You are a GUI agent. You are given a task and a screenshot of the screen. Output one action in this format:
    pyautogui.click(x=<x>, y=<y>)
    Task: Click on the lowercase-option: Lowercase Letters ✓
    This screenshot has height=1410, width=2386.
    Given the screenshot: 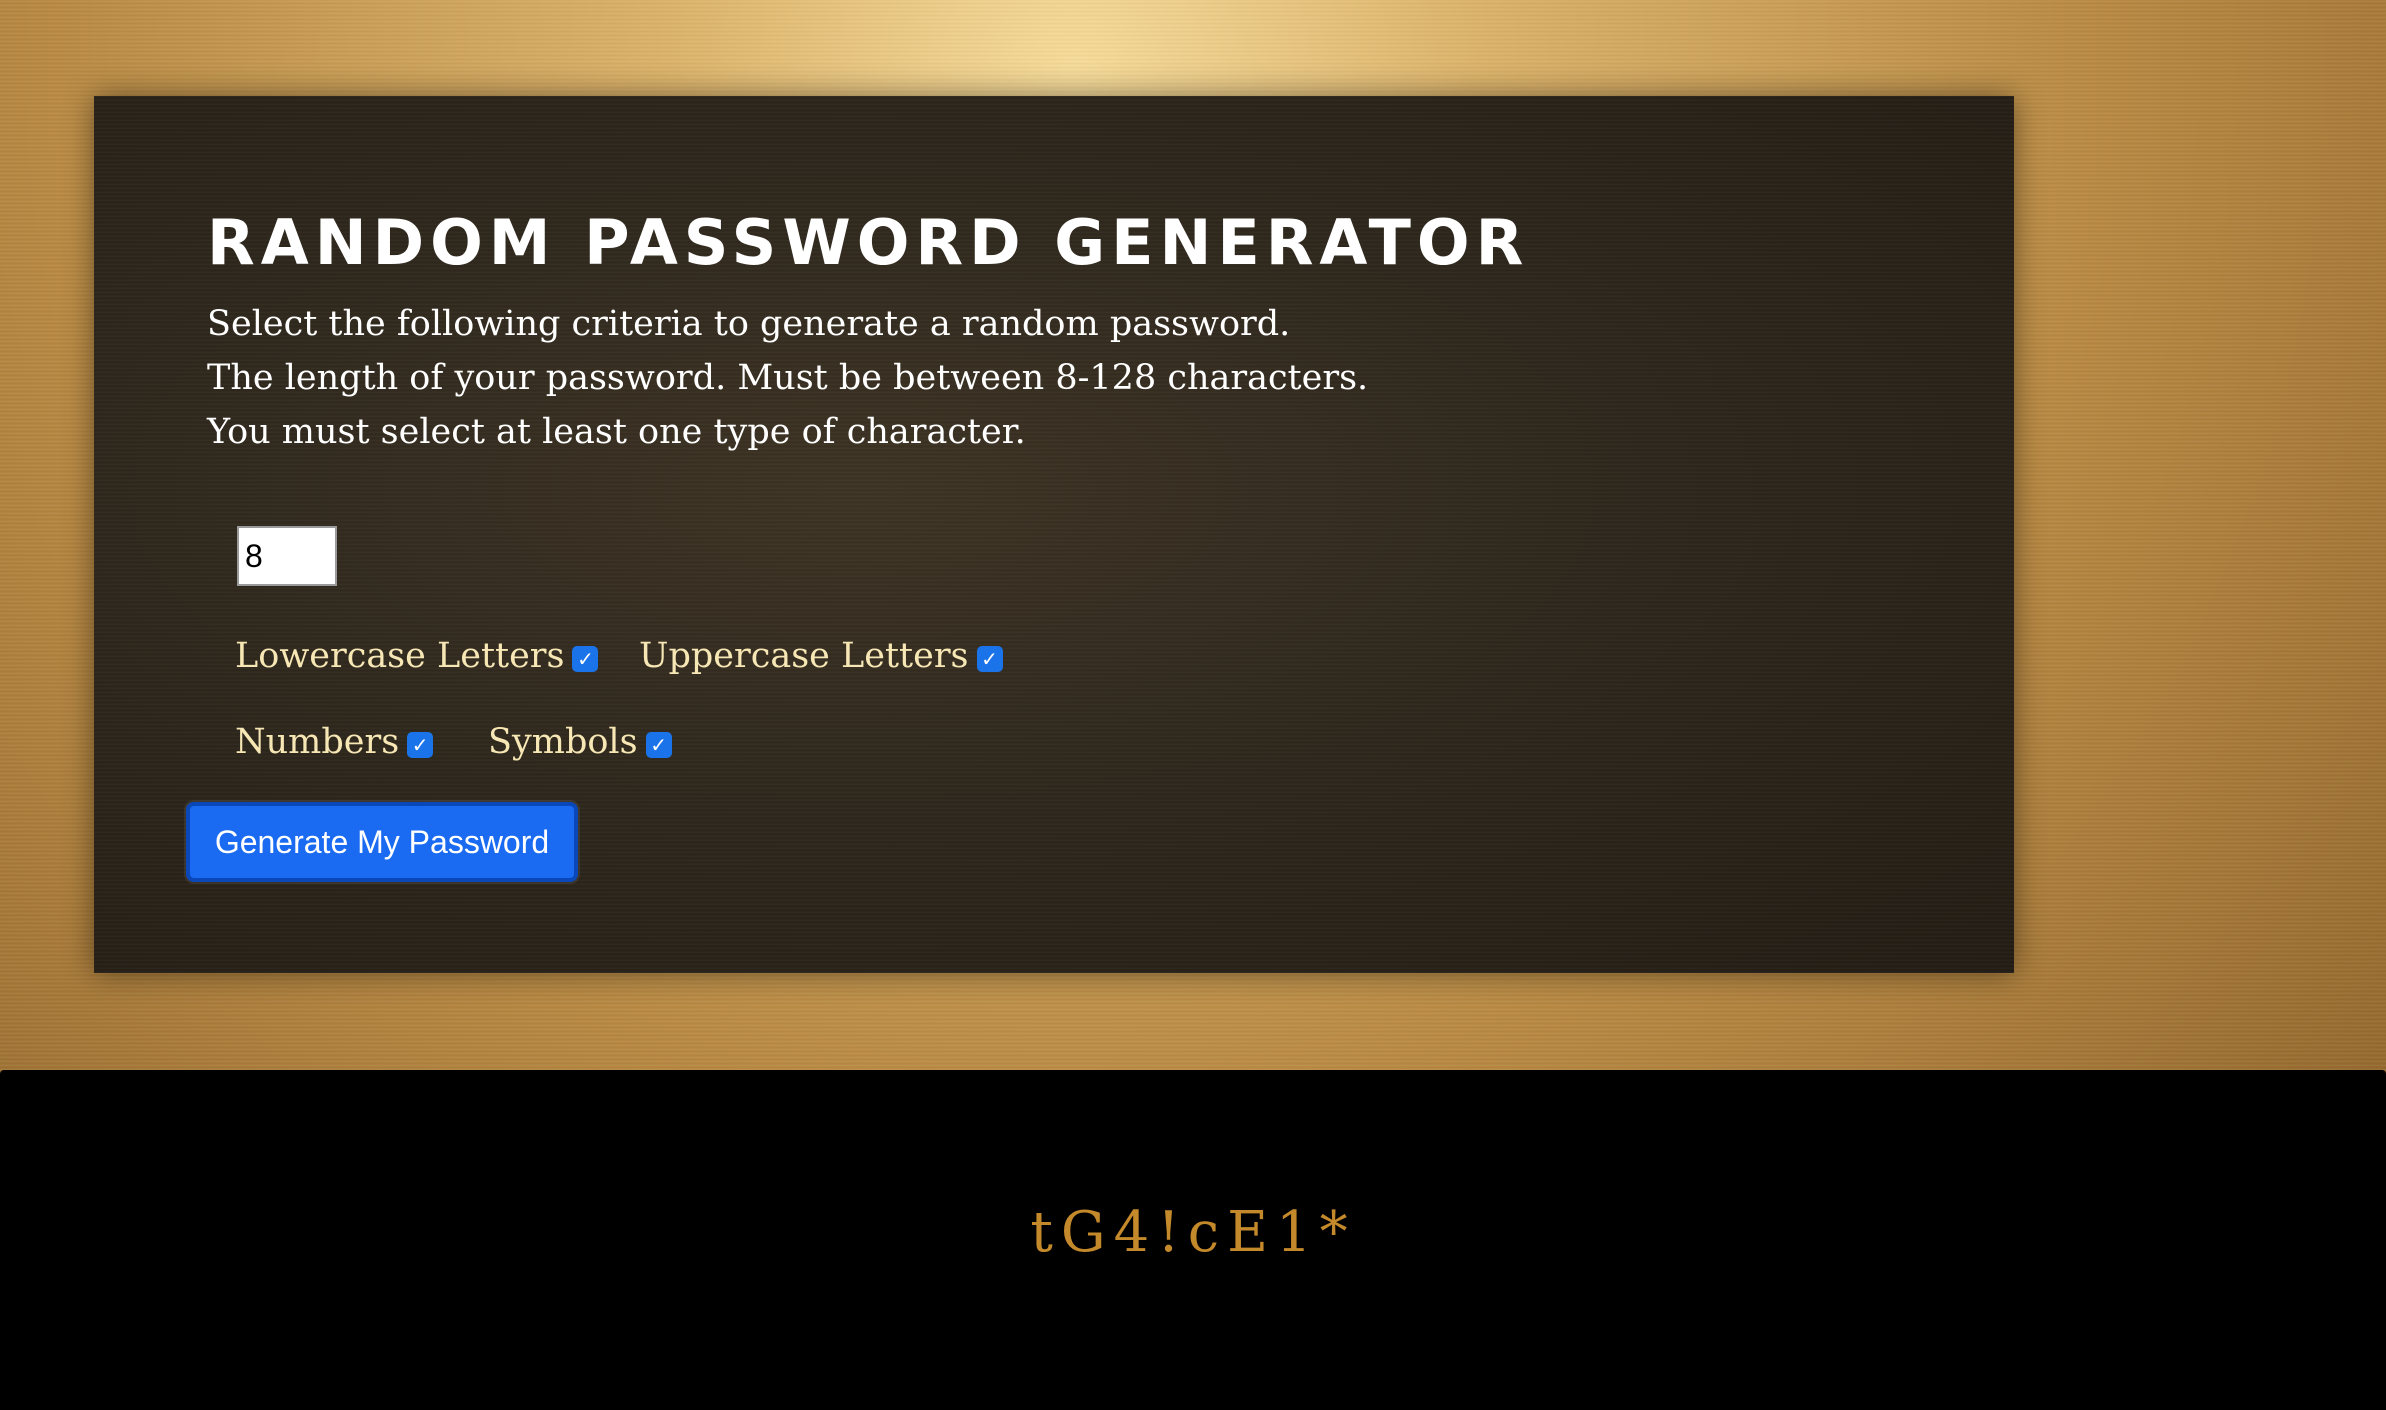 What is the action you would take?
    pyautogui.click(x=417, y=656)
    